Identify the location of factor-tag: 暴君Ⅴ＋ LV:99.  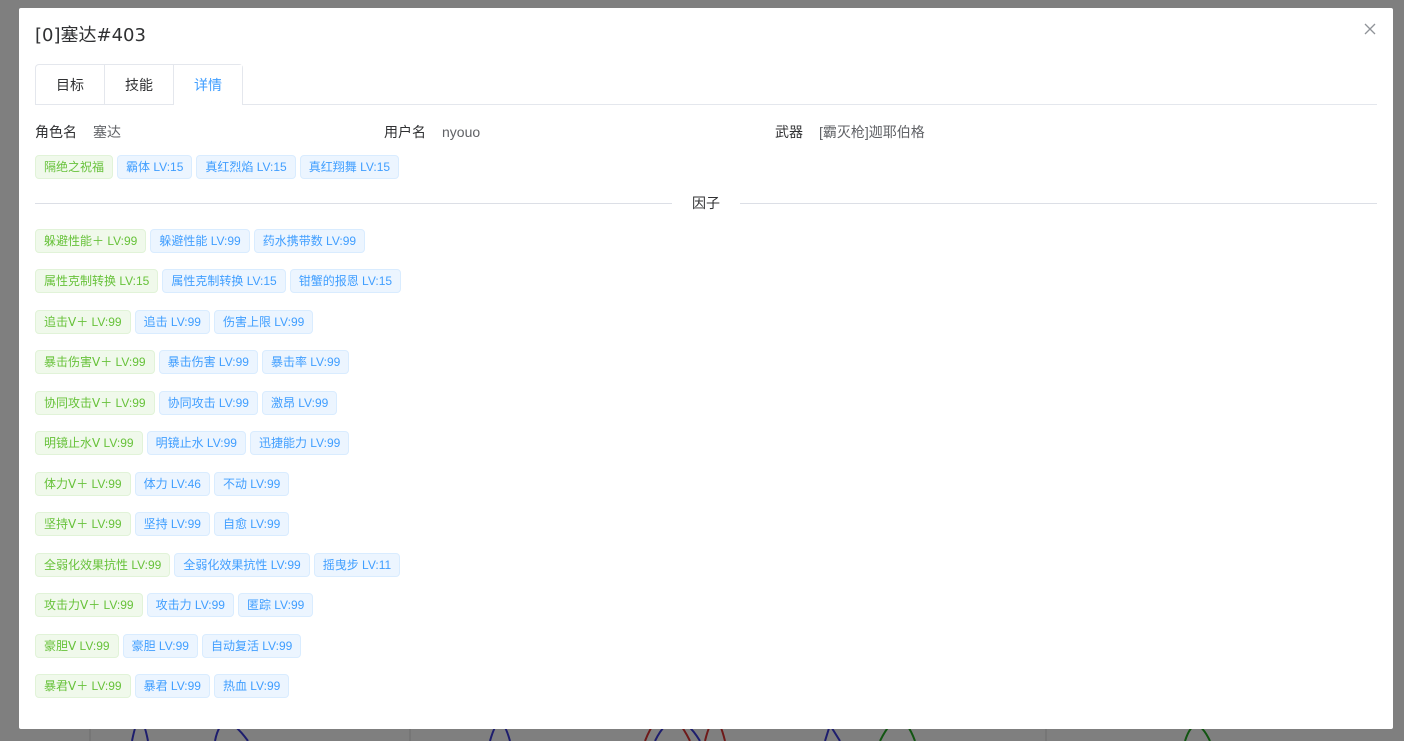
(83, 686).